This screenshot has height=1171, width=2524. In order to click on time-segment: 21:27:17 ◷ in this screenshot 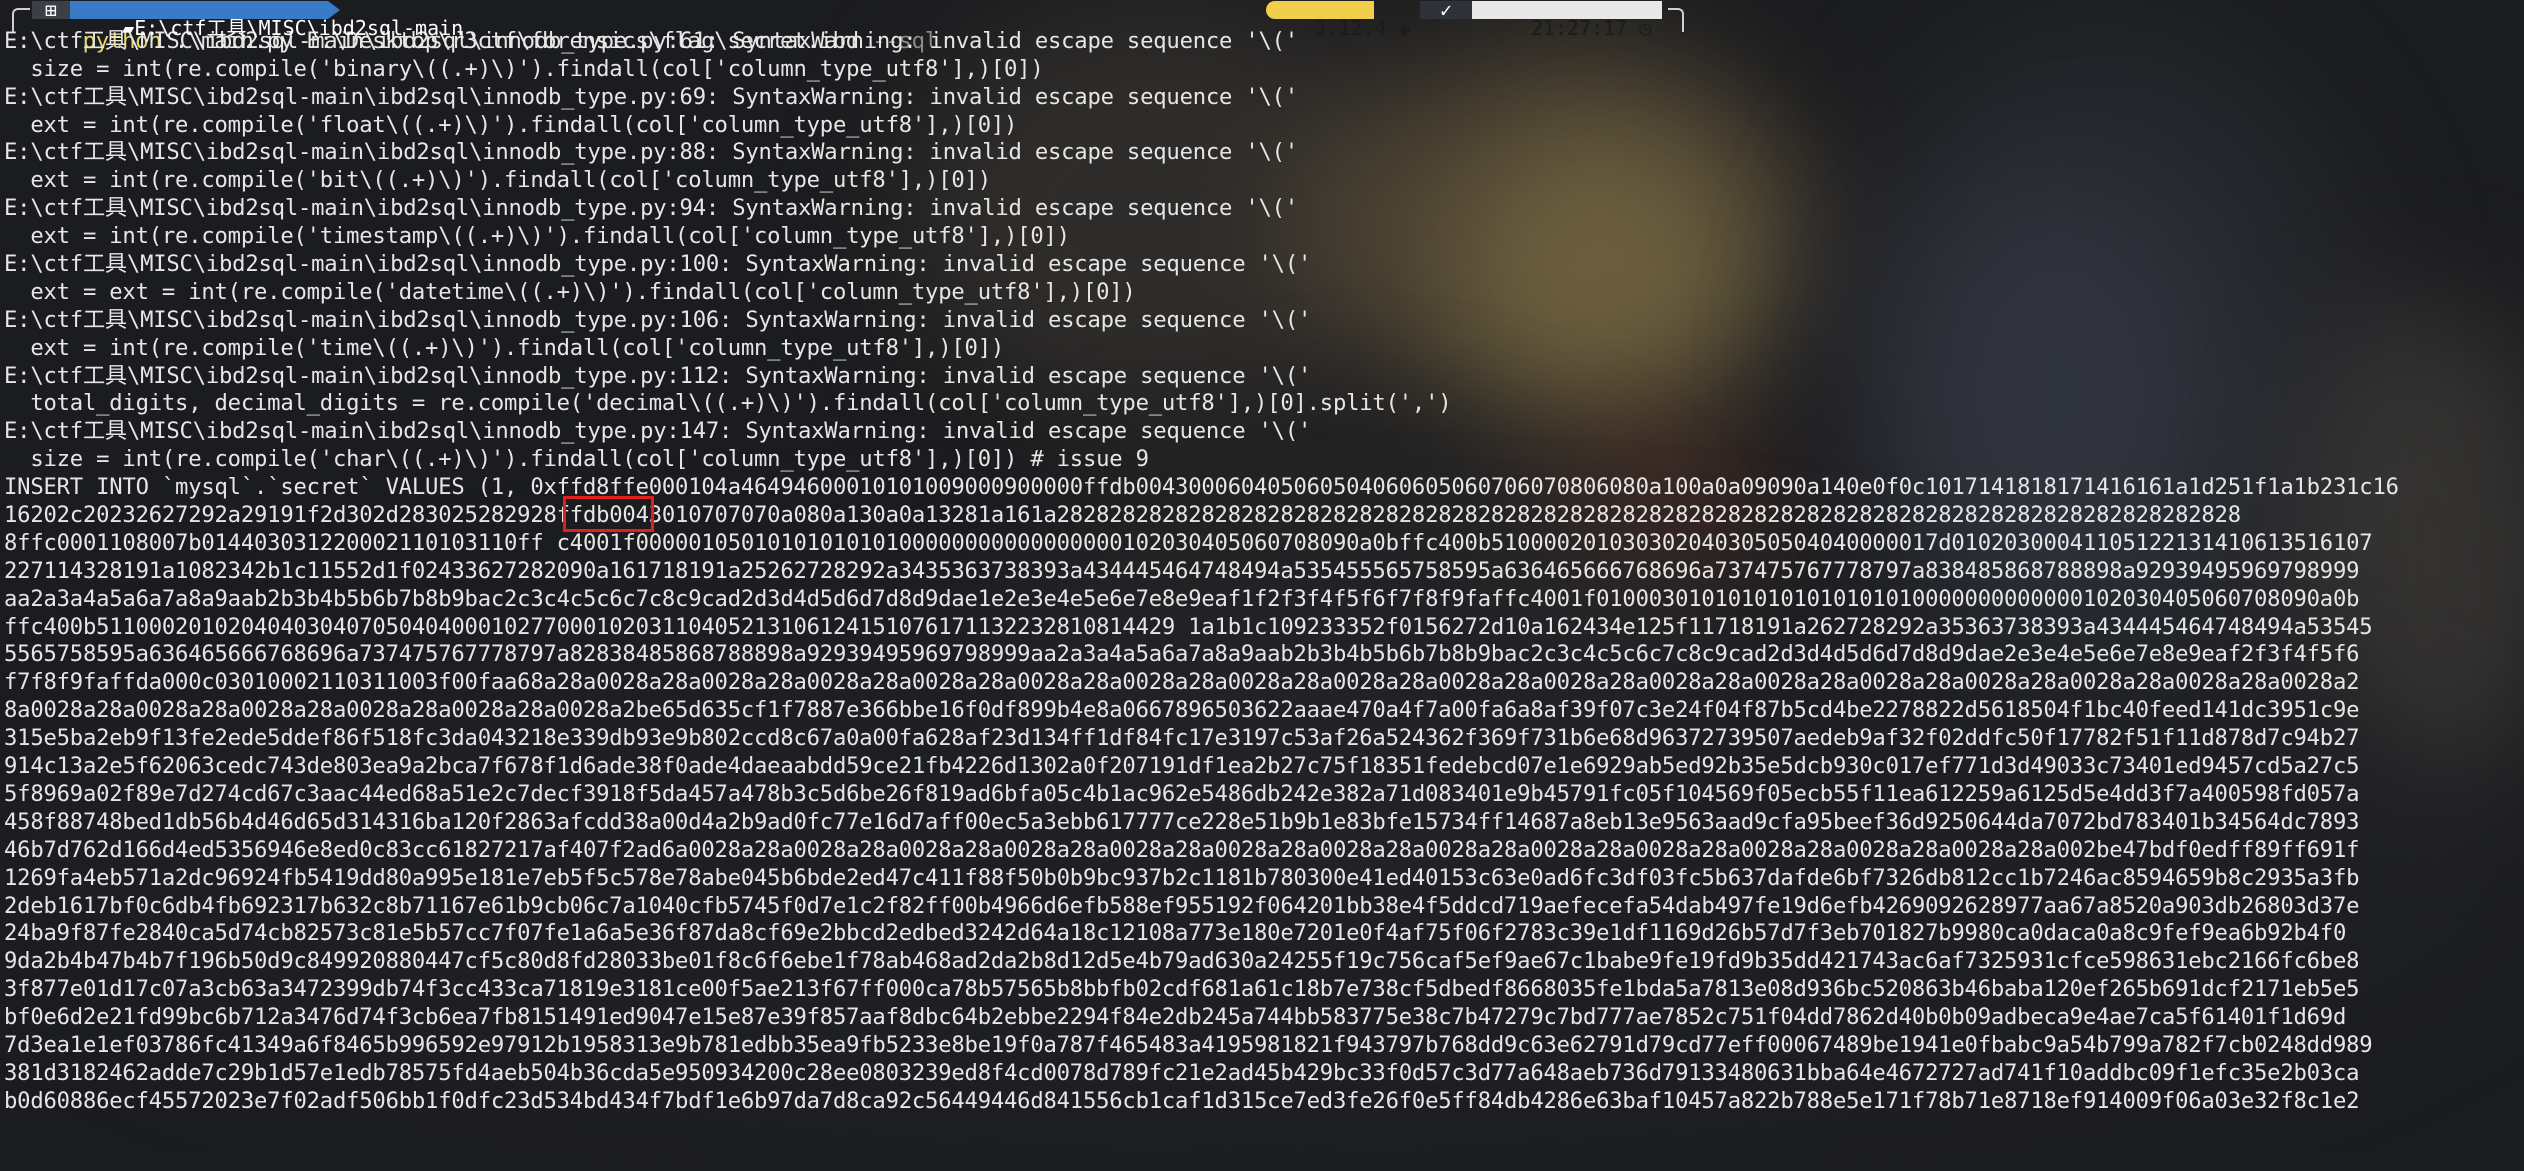, I will do `click(1567, 19)`.